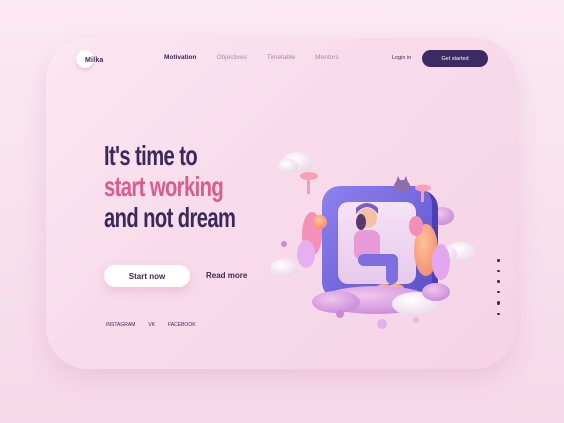  I want to click on nav-item-mentors: Mentors, so click(326, 57).